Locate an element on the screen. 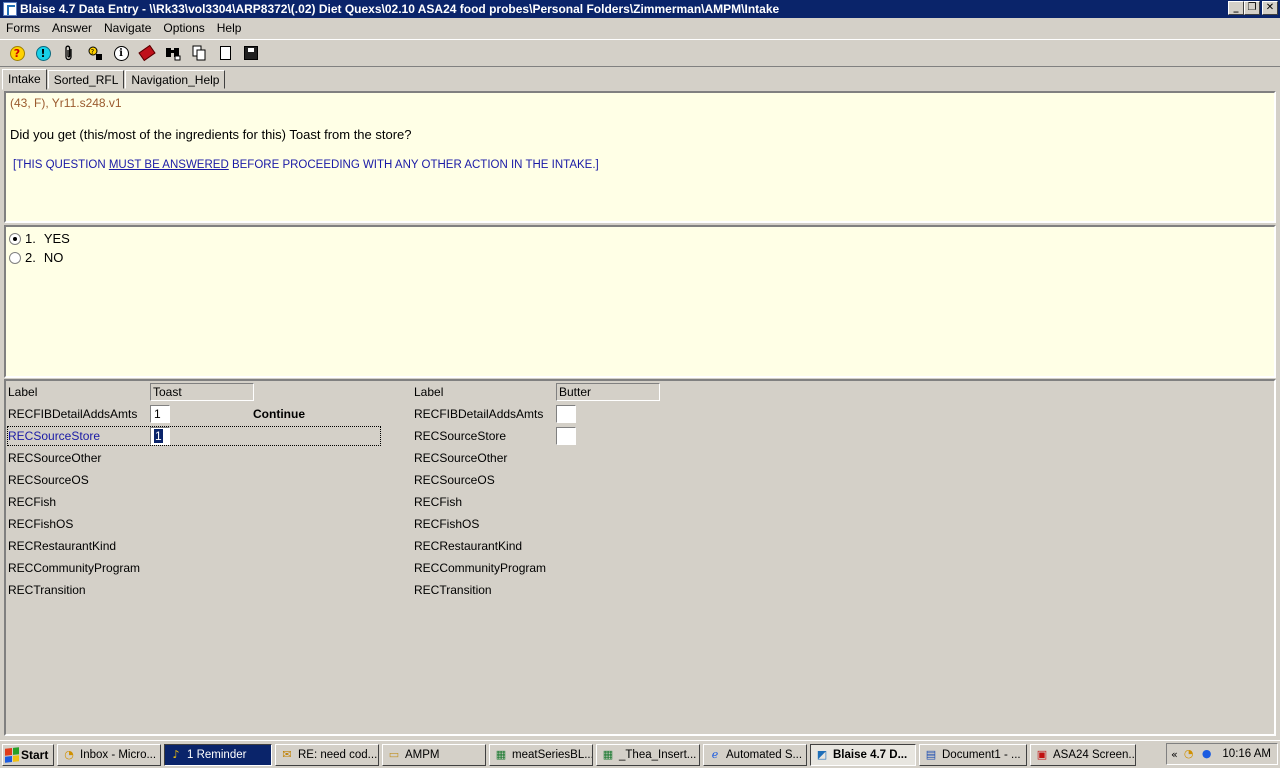 This screenshot has width=1280, height=768. right-field-row: RECFishOS is located at coordinates (604, 524).